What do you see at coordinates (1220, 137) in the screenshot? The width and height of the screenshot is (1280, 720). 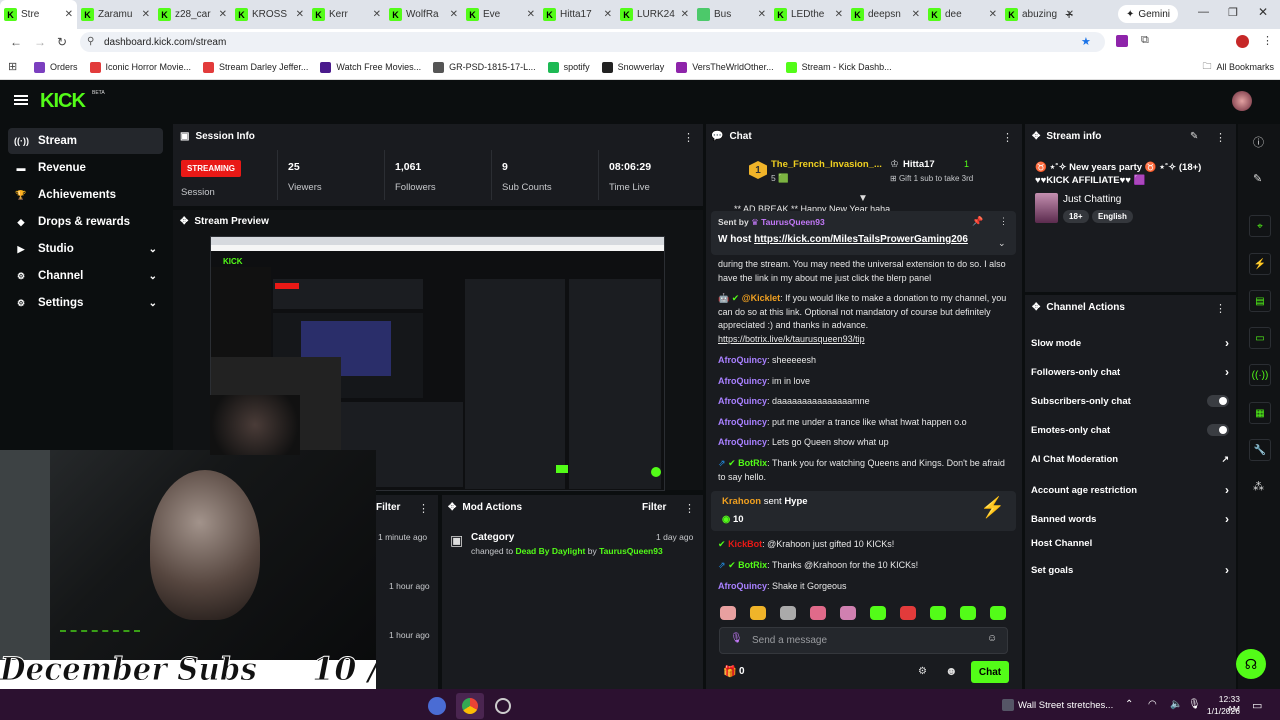 I see `stream-info-menu-icon: ⋮` at bounding box center [1220, 137].